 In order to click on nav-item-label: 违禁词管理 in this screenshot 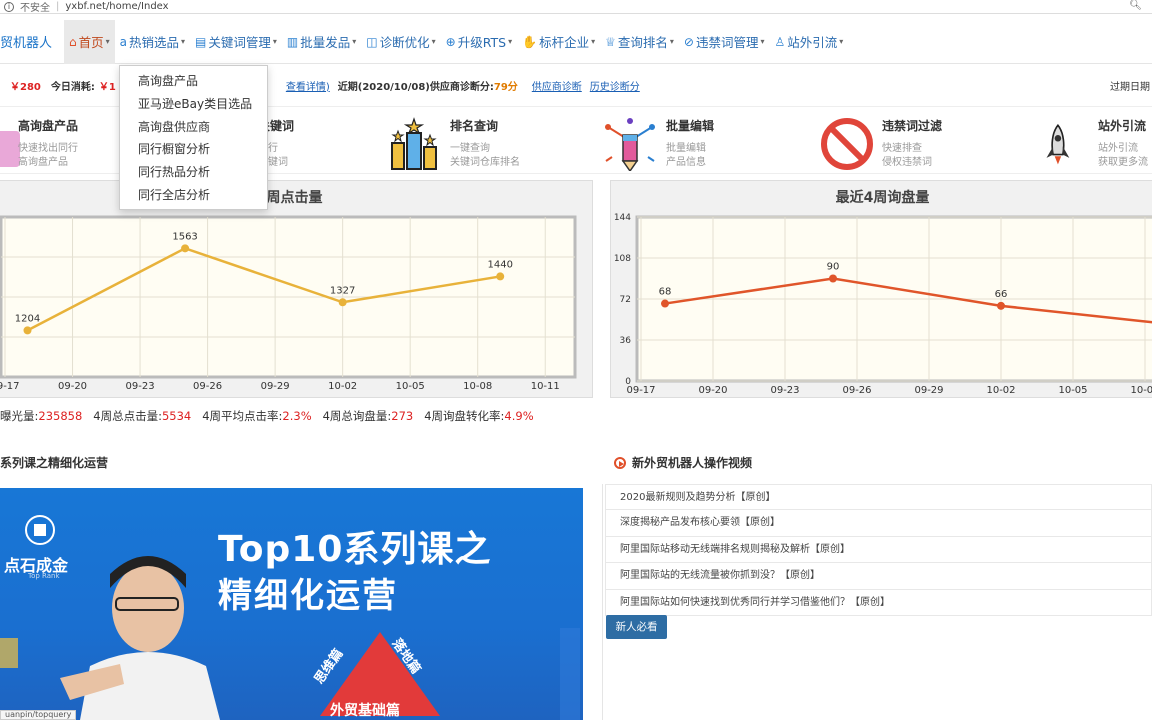, I will do `click(727, 42)`.